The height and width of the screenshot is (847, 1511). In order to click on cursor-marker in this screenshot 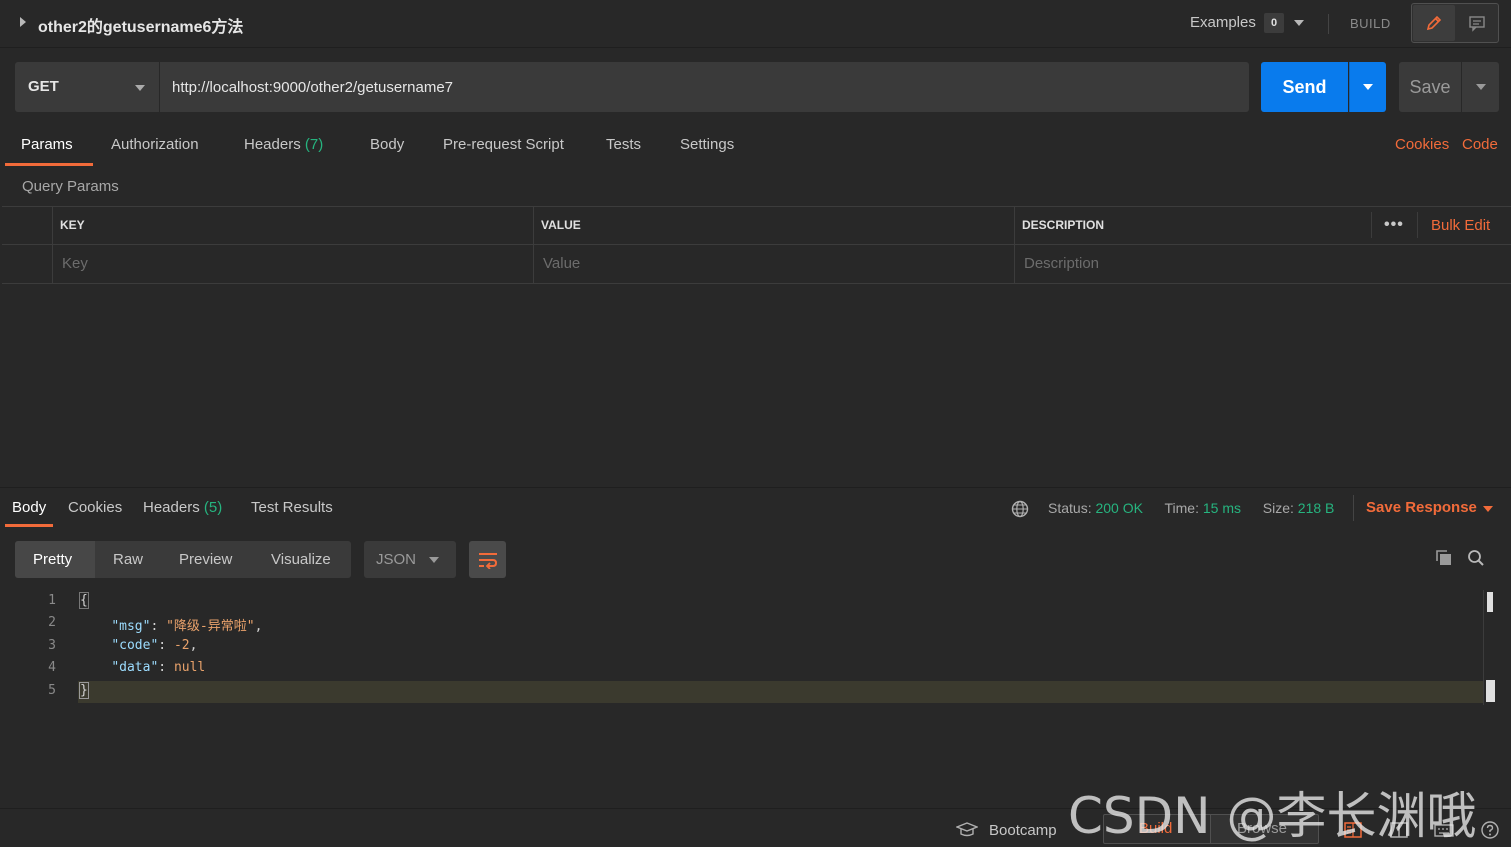, I will do `click(1490, 691)`.